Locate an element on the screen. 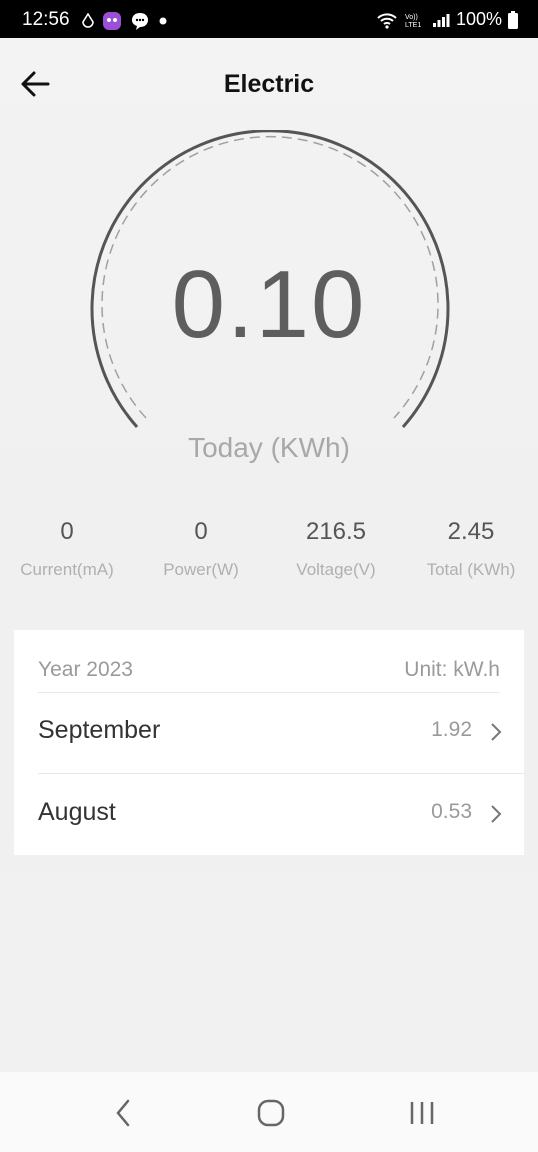  nav-recents-icon is located at coordinates (422, 1113).